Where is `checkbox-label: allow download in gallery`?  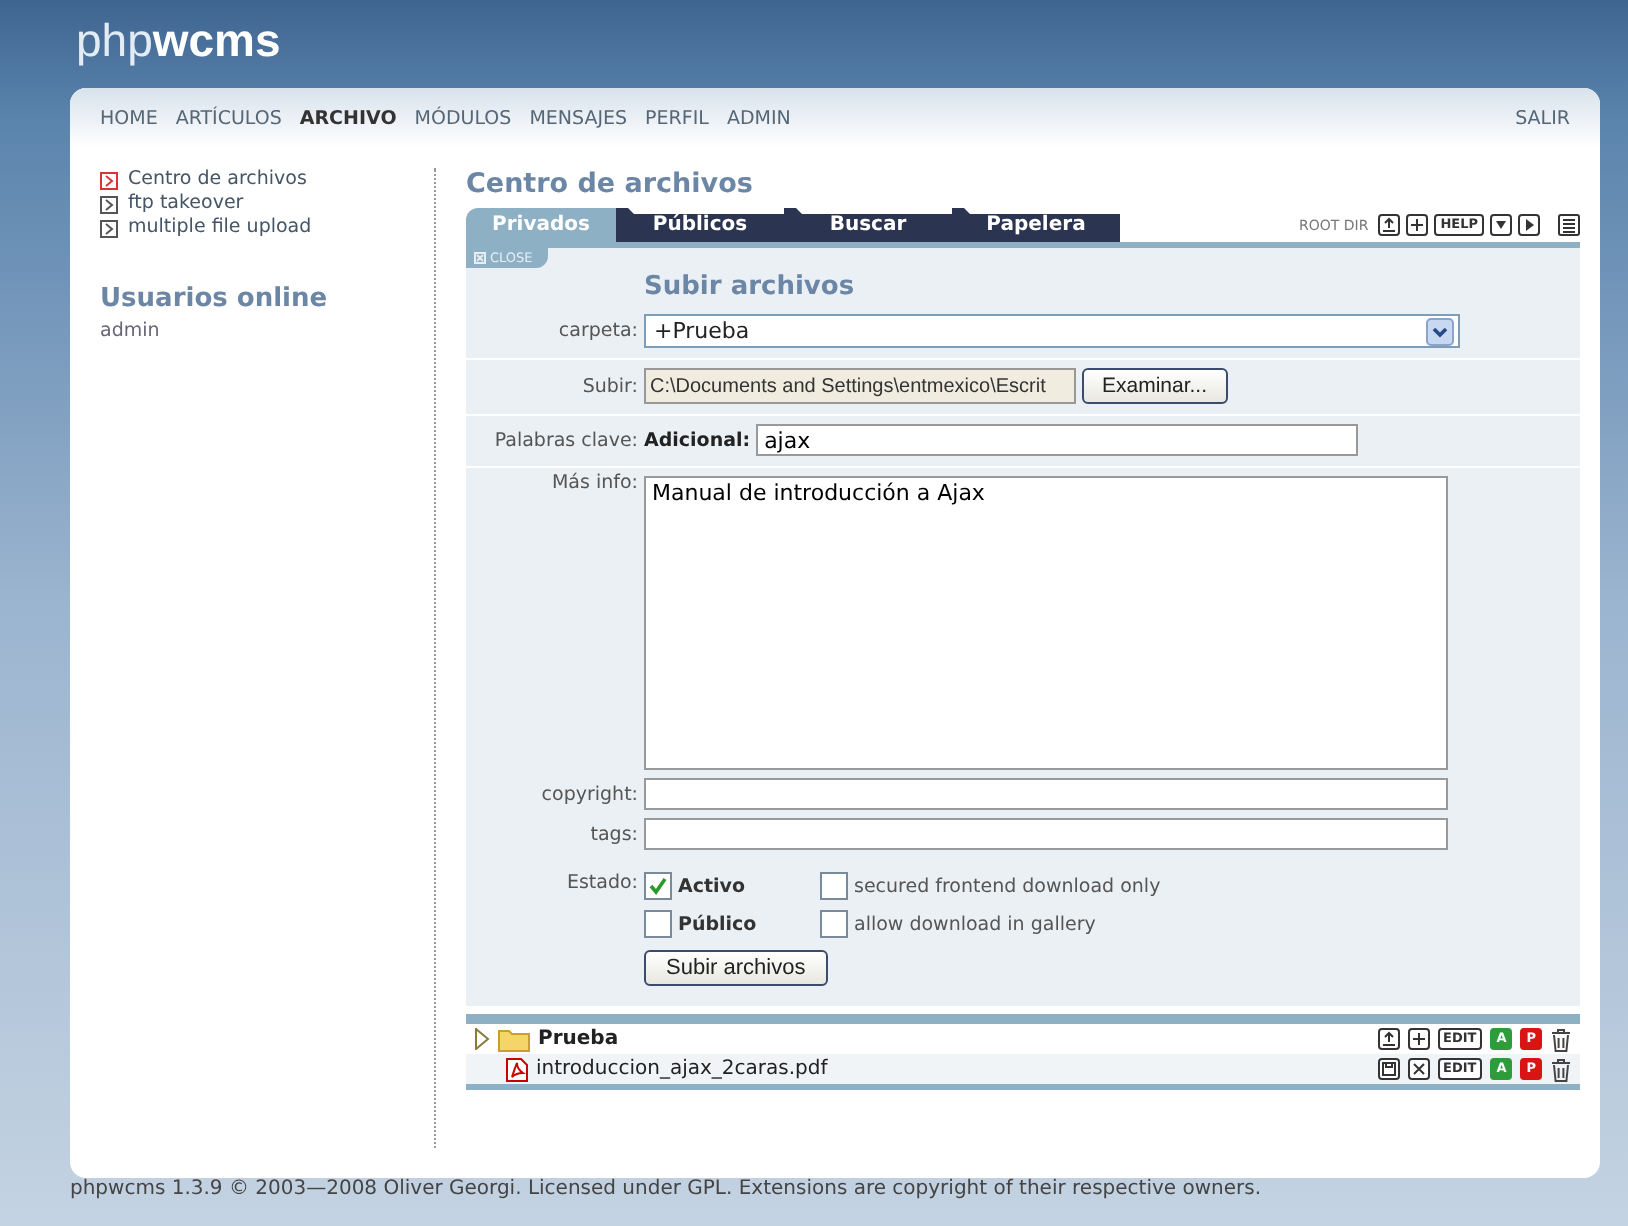 checkbox-label: allow download in gallery is located at coordinates (975, 924).